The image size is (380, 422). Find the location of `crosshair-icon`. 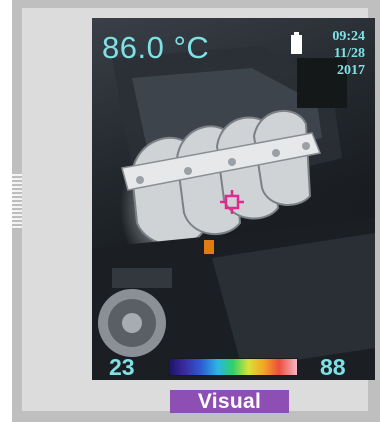

crosshair-icon is located at coordinates (232, 202).